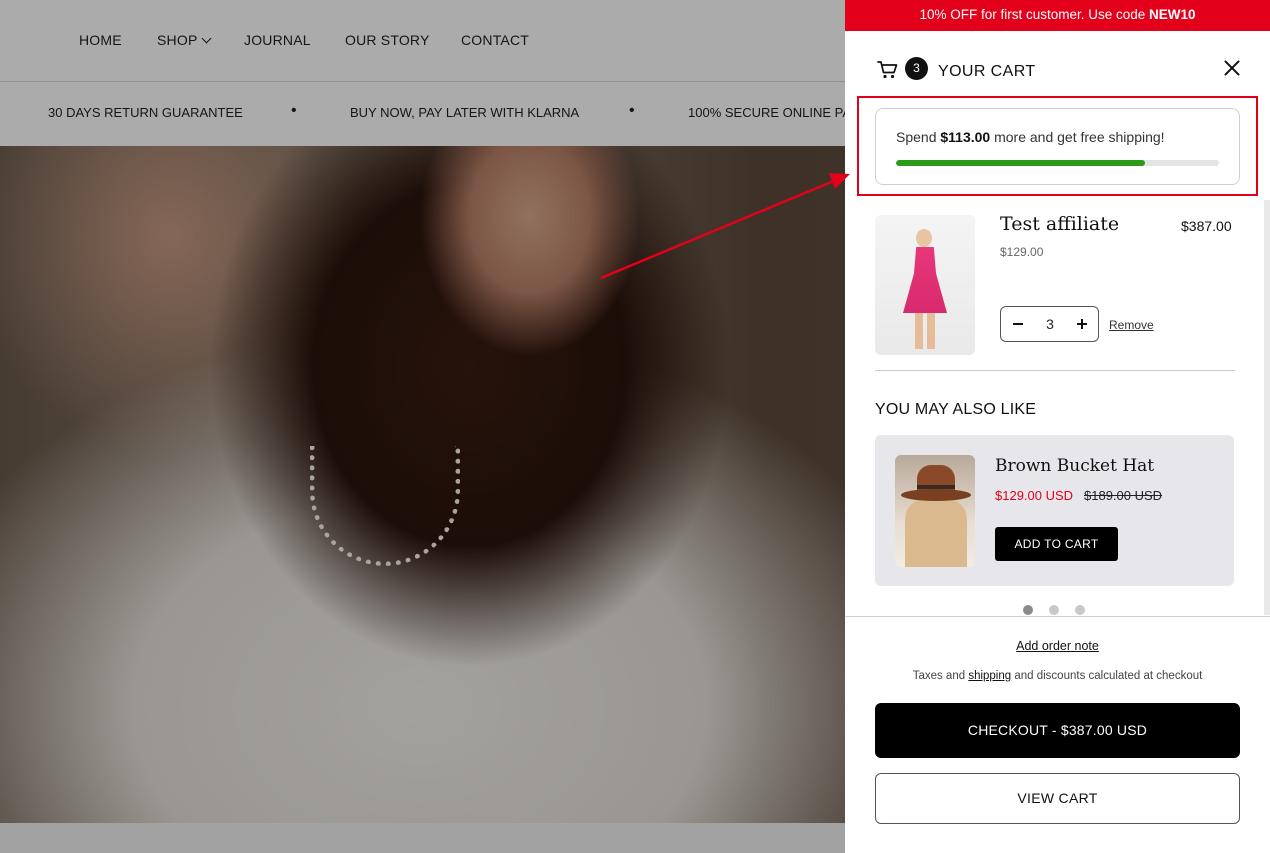 The height and width of the screenshot is (853, 1270). I want to click on cart-line-item: Test affiliate $129.00 $387.00 3 Remove, so click(1055, 289).